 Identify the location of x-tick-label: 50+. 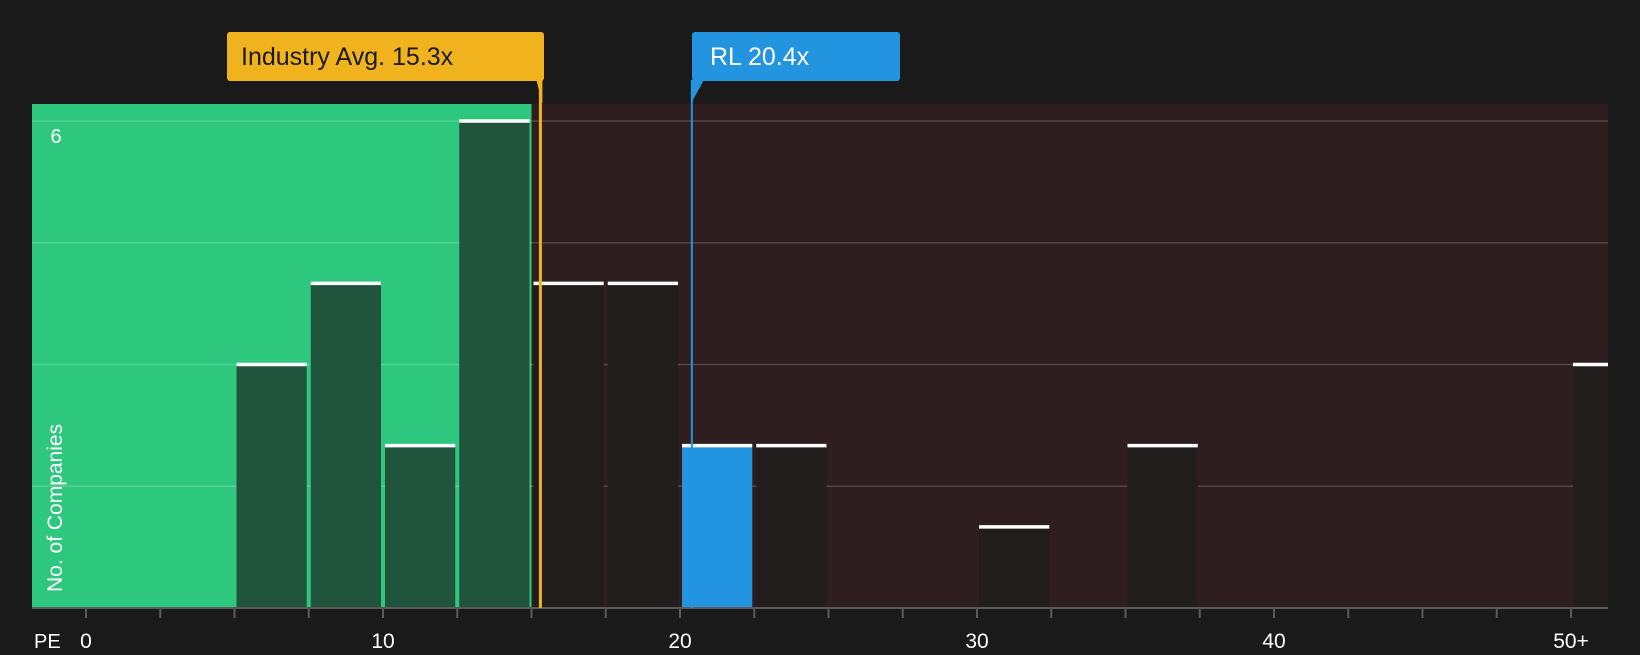
(1571, 640).